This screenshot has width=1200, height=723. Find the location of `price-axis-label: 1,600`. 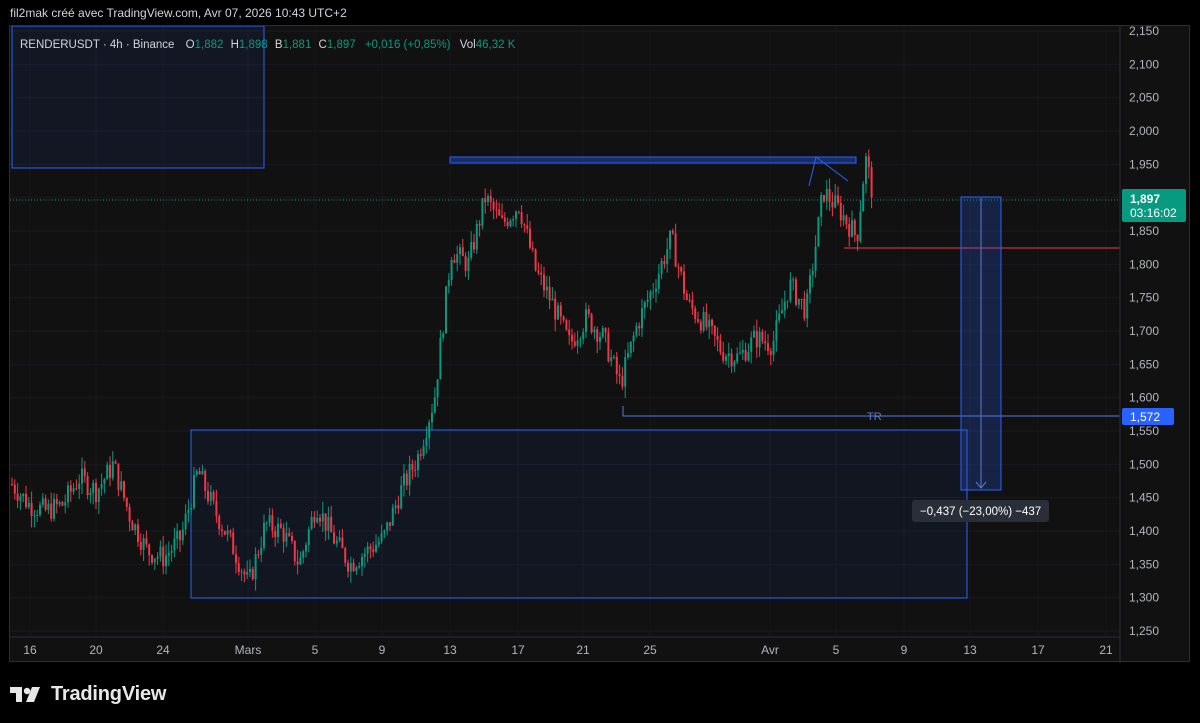

price-axis-label: 1,600 is located at coordinates (1144, 398).